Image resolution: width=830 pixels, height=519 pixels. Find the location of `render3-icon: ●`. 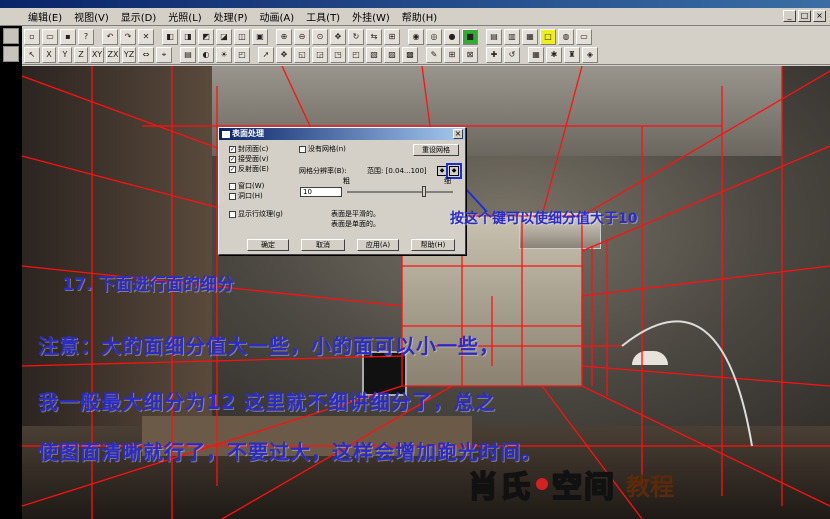

render3-icon: ● is located at coordinates (452, 36).